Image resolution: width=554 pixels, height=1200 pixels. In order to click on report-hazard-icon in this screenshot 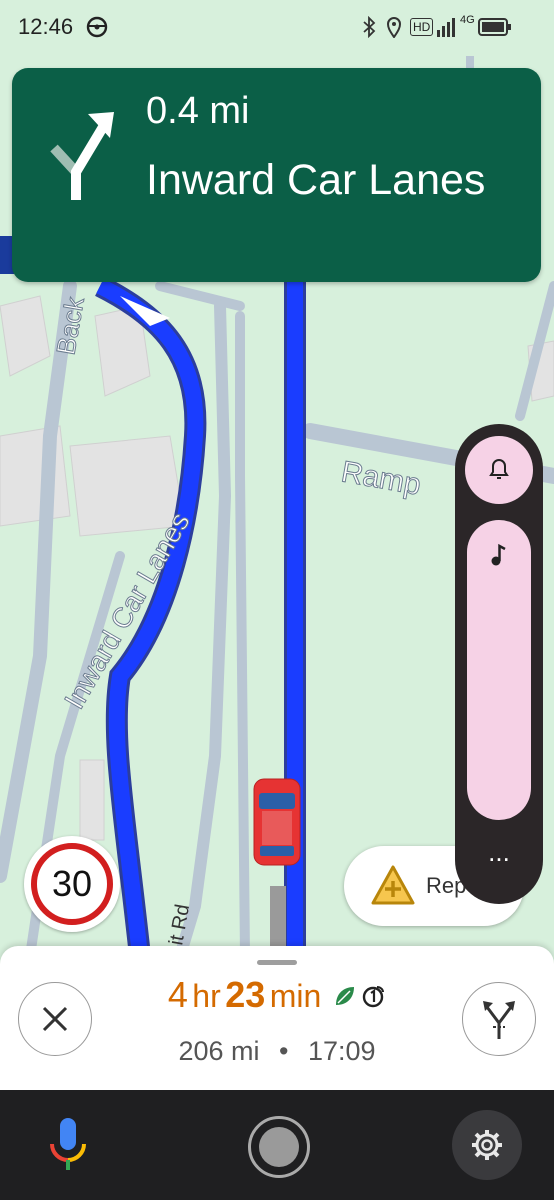, I will do `click(393, 885)`.